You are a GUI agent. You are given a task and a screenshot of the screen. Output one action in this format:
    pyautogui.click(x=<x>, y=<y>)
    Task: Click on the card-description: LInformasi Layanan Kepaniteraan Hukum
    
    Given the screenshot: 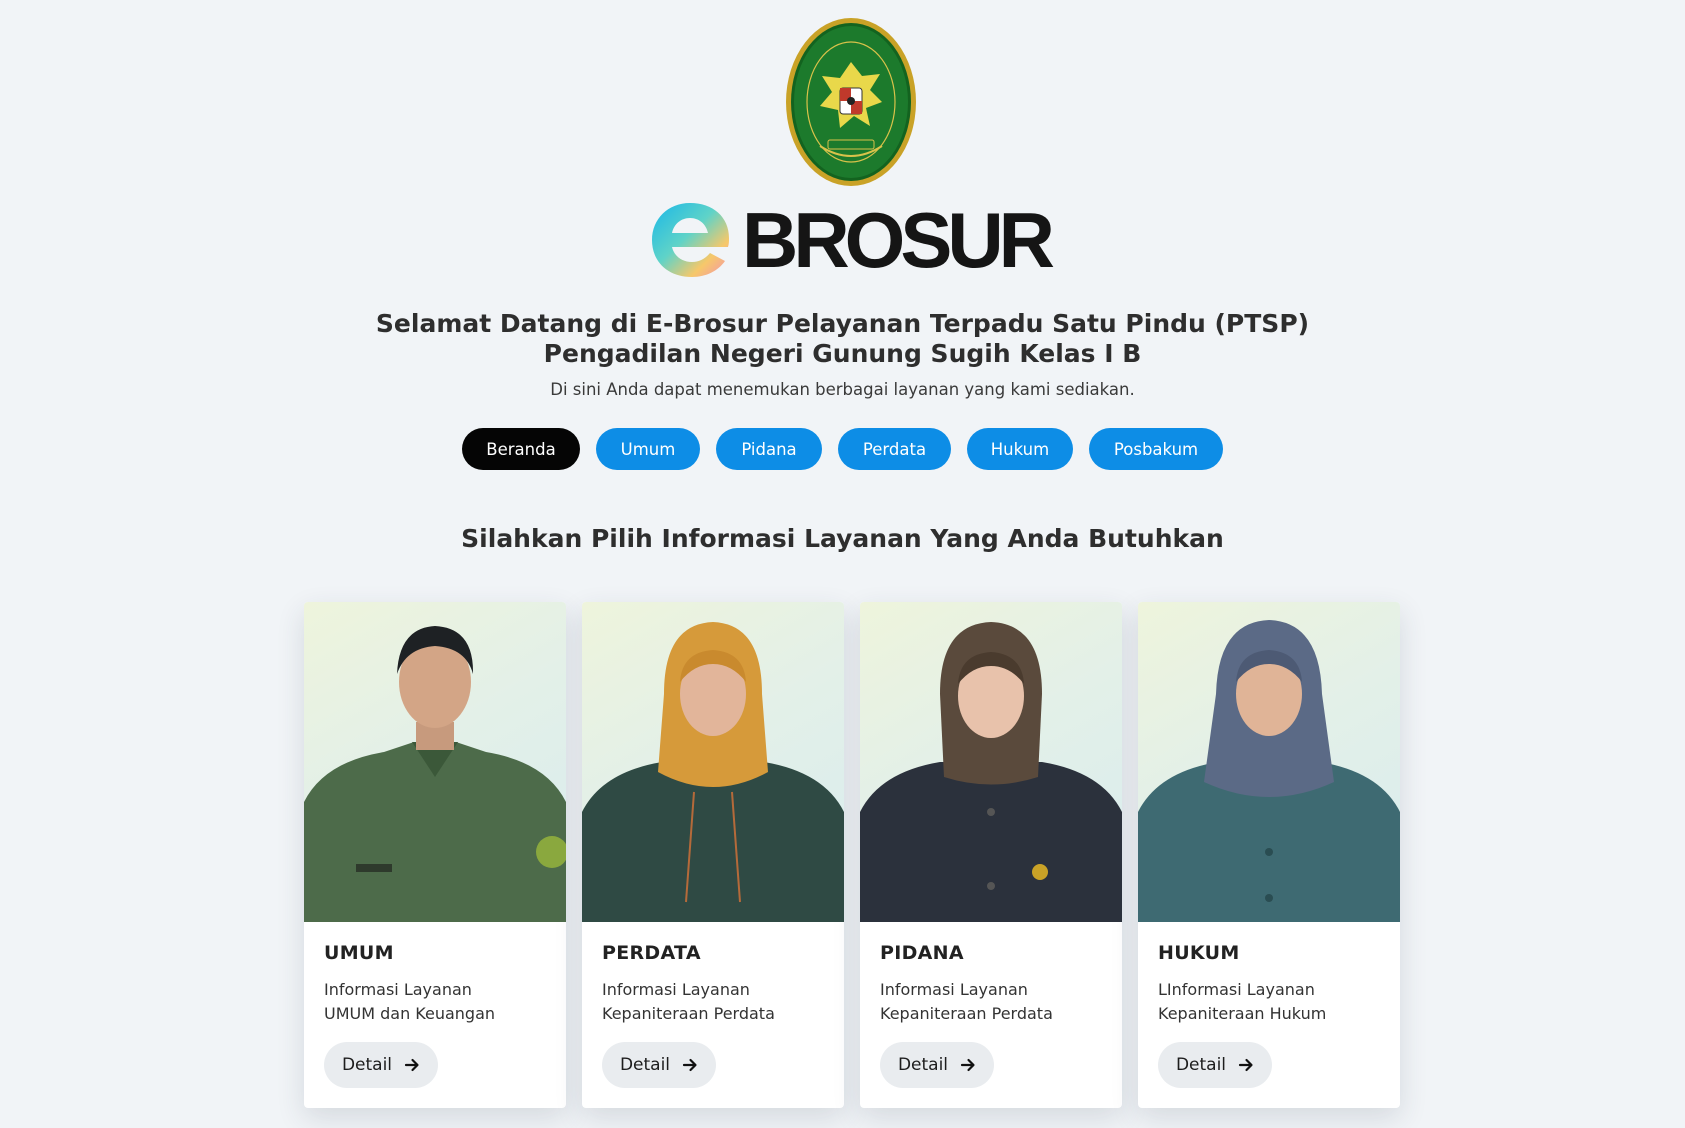 What is the action you would take?
    pyautogui.click(x=1269, y=1002)
    